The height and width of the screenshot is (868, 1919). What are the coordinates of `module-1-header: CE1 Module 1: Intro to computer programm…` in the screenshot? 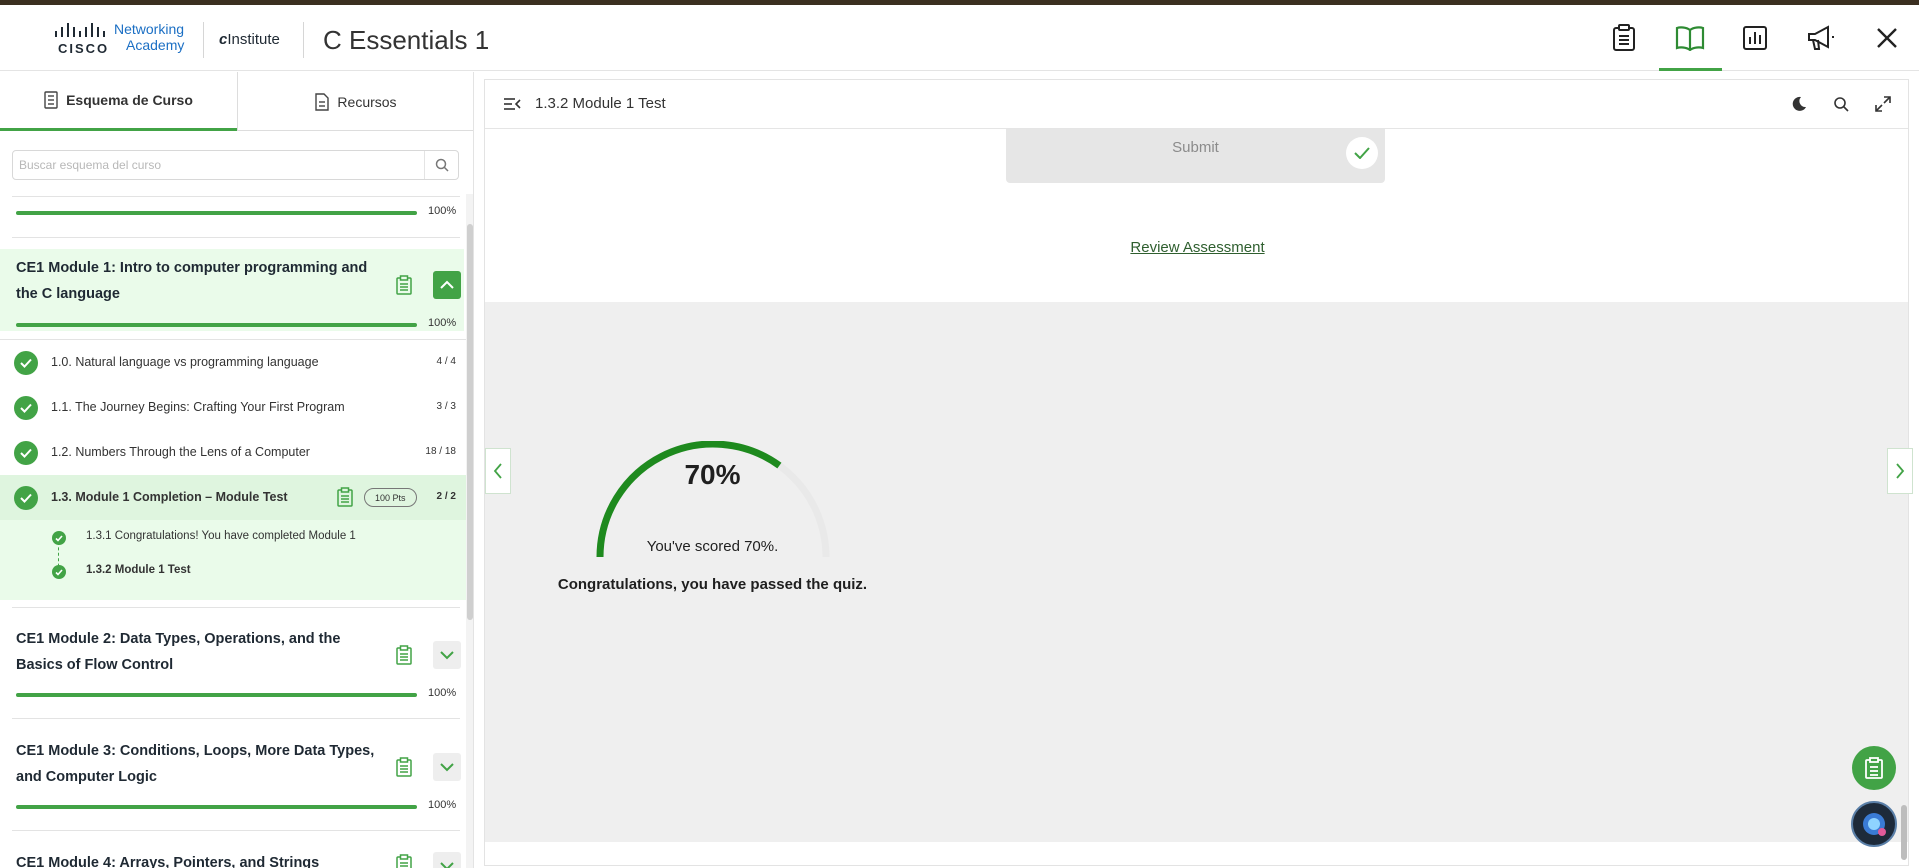 It's located at (232, 290).